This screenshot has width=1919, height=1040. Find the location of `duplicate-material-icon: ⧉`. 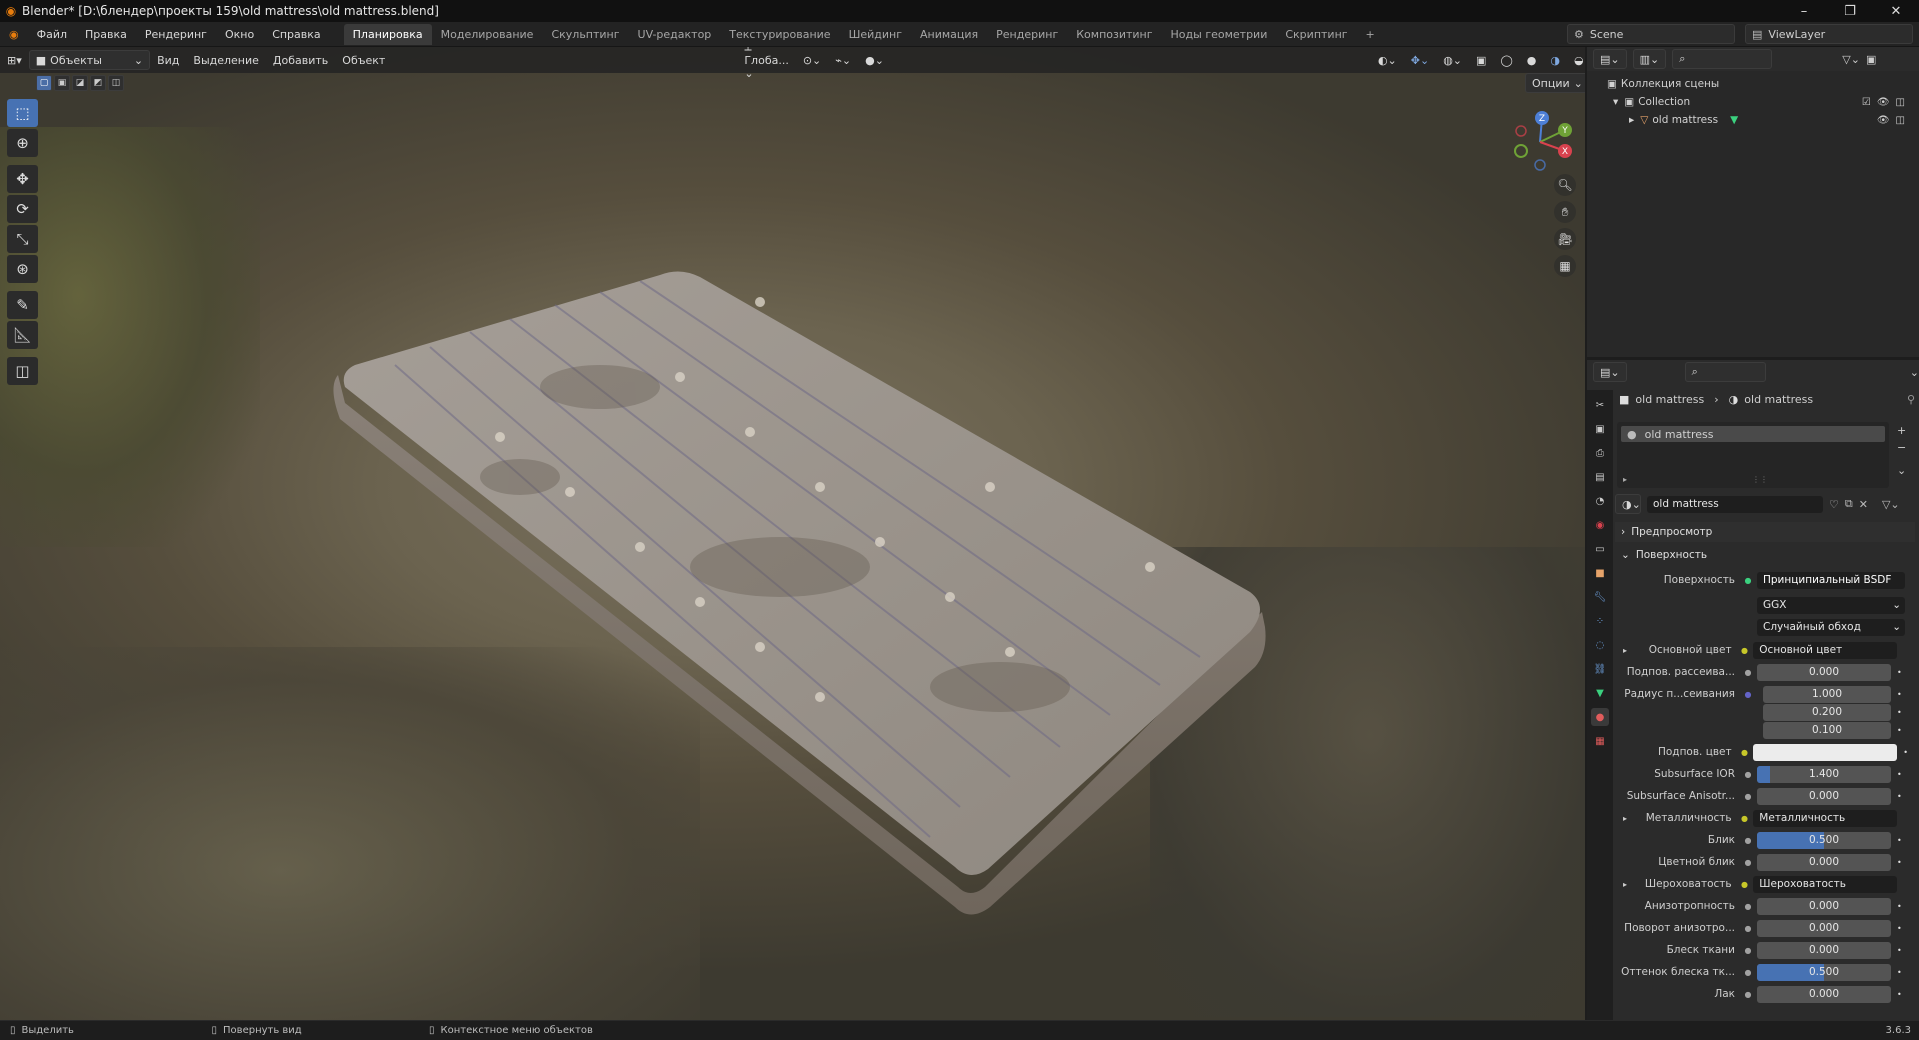

duplicate-material-icon: ⧉ is located at coordinates (1849, 504).